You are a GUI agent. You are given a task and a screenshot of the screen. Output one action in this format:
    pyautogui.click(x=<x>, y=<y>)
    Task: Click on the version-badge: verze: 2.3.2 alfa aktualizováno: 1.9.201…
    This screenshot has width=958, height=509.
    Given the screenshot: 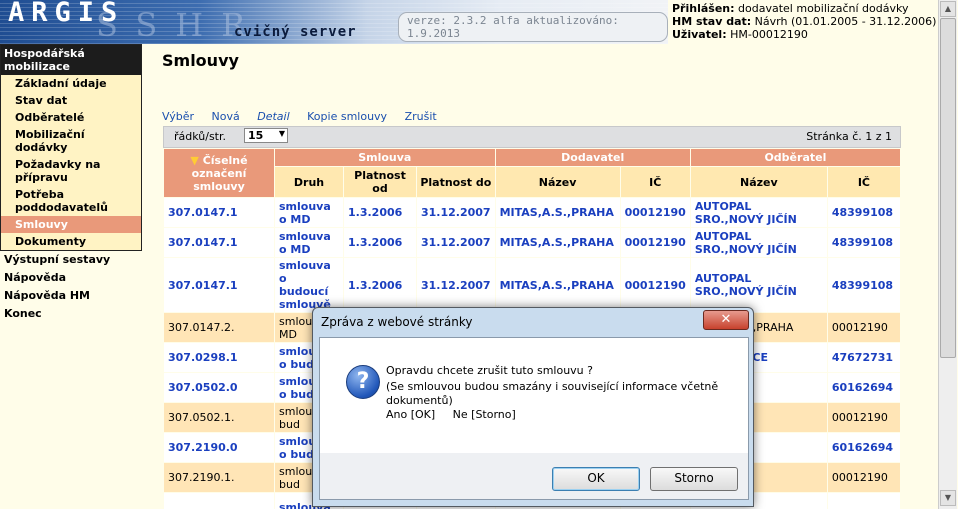 What is the action you would take?
    pyautogui.click(x=533, y=27)
    